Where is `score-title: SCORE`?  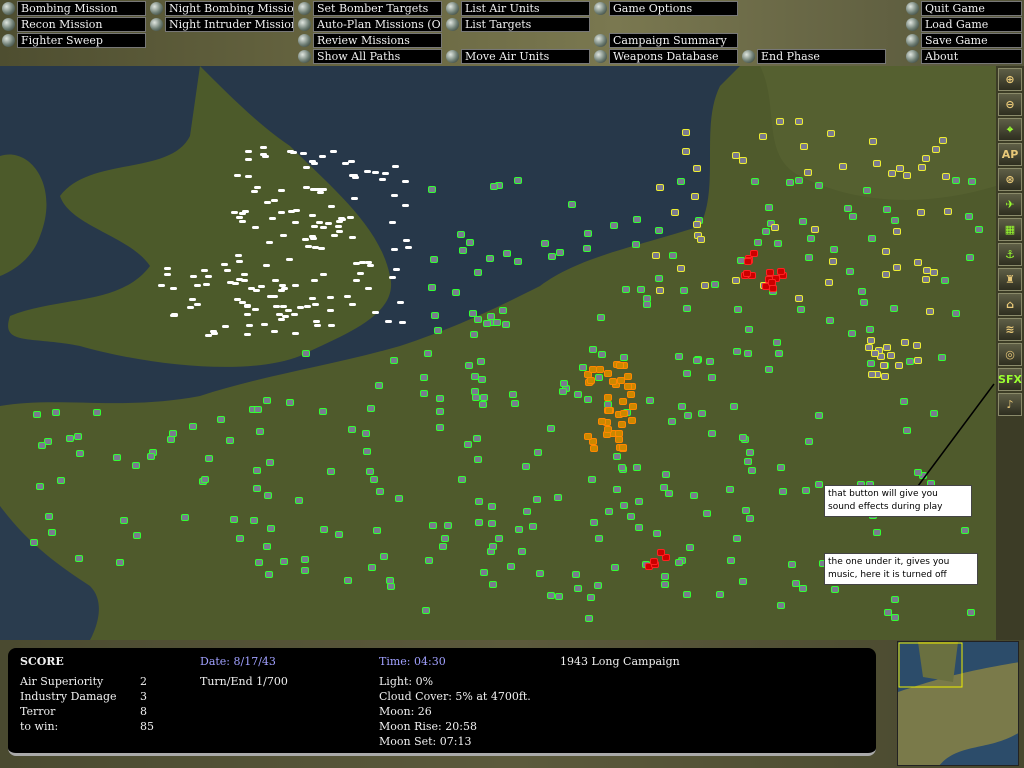
score-title: SCORE is located at coordinates (42, 661).